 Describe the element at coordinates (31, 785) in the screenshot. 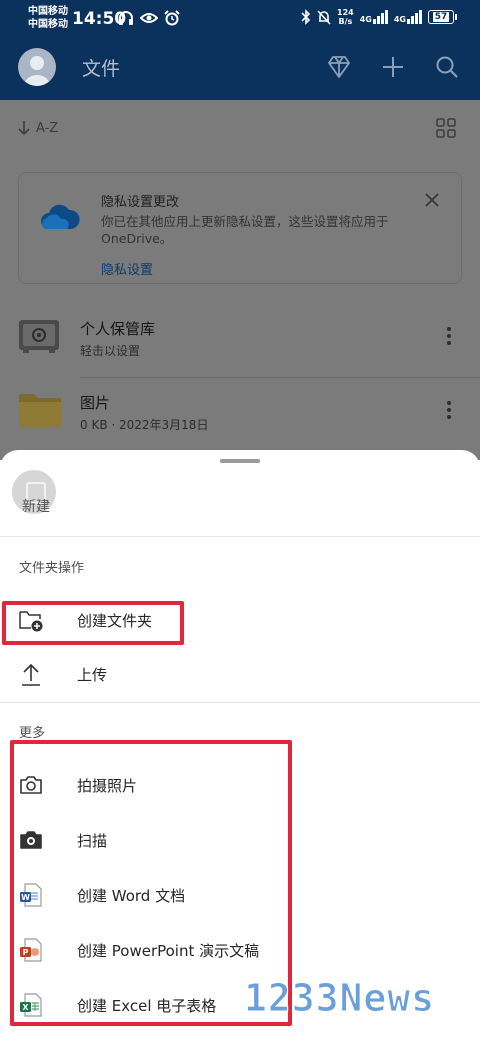

I see `camera-icon` at that location.